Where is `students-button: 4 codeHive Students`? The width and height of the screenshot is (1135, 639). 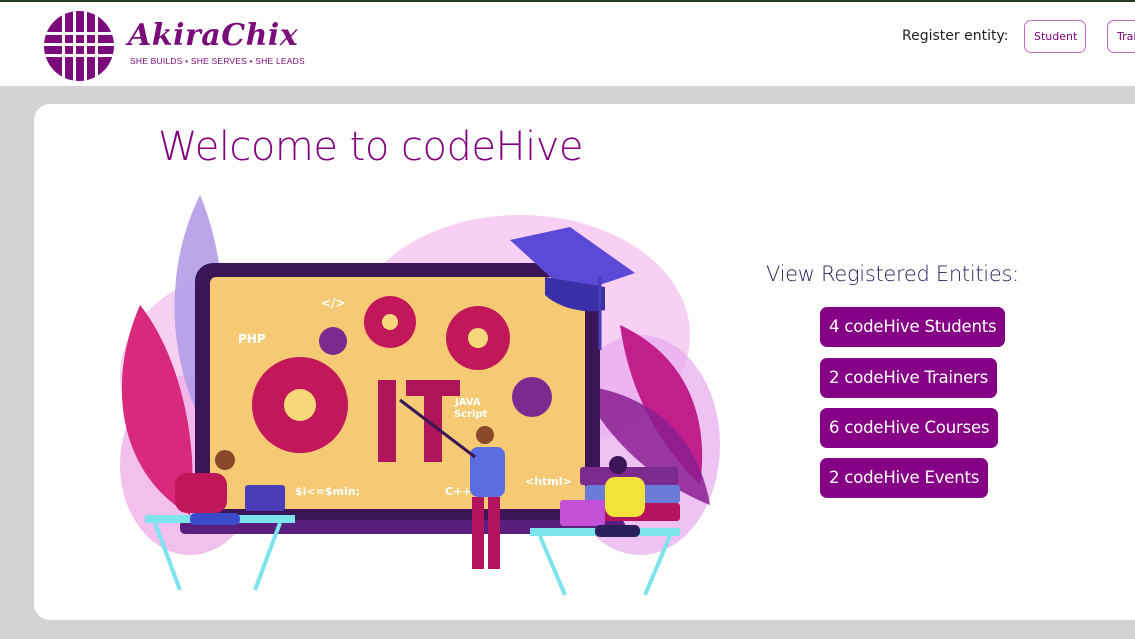 students-button: 4 codeHive Students is located at coordinates (913, 327).